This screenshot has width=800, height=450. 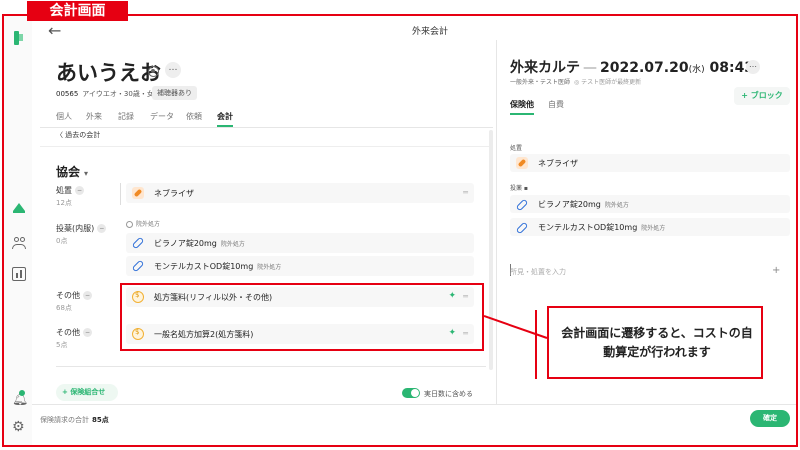 I want to click on section-label-treatment: 処置 −, so click(x=70, y=190).